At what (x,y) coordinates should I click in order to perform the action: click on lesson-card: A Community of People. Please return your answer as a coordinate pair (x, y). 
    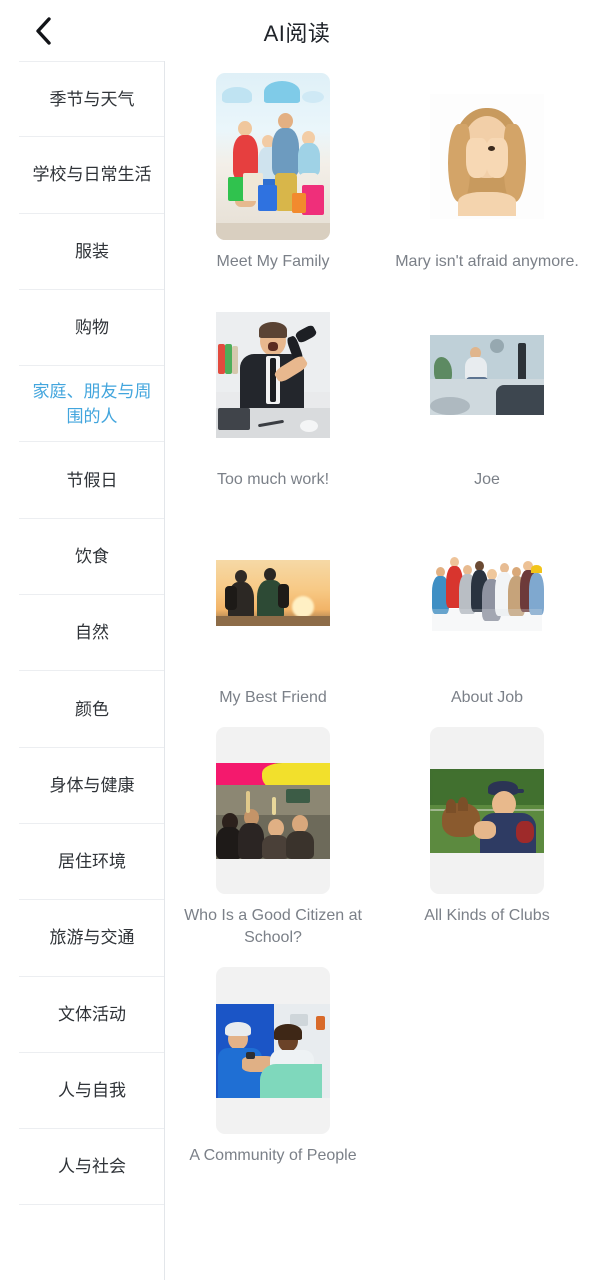
    Looking at the image, I should click on (273, 1067).